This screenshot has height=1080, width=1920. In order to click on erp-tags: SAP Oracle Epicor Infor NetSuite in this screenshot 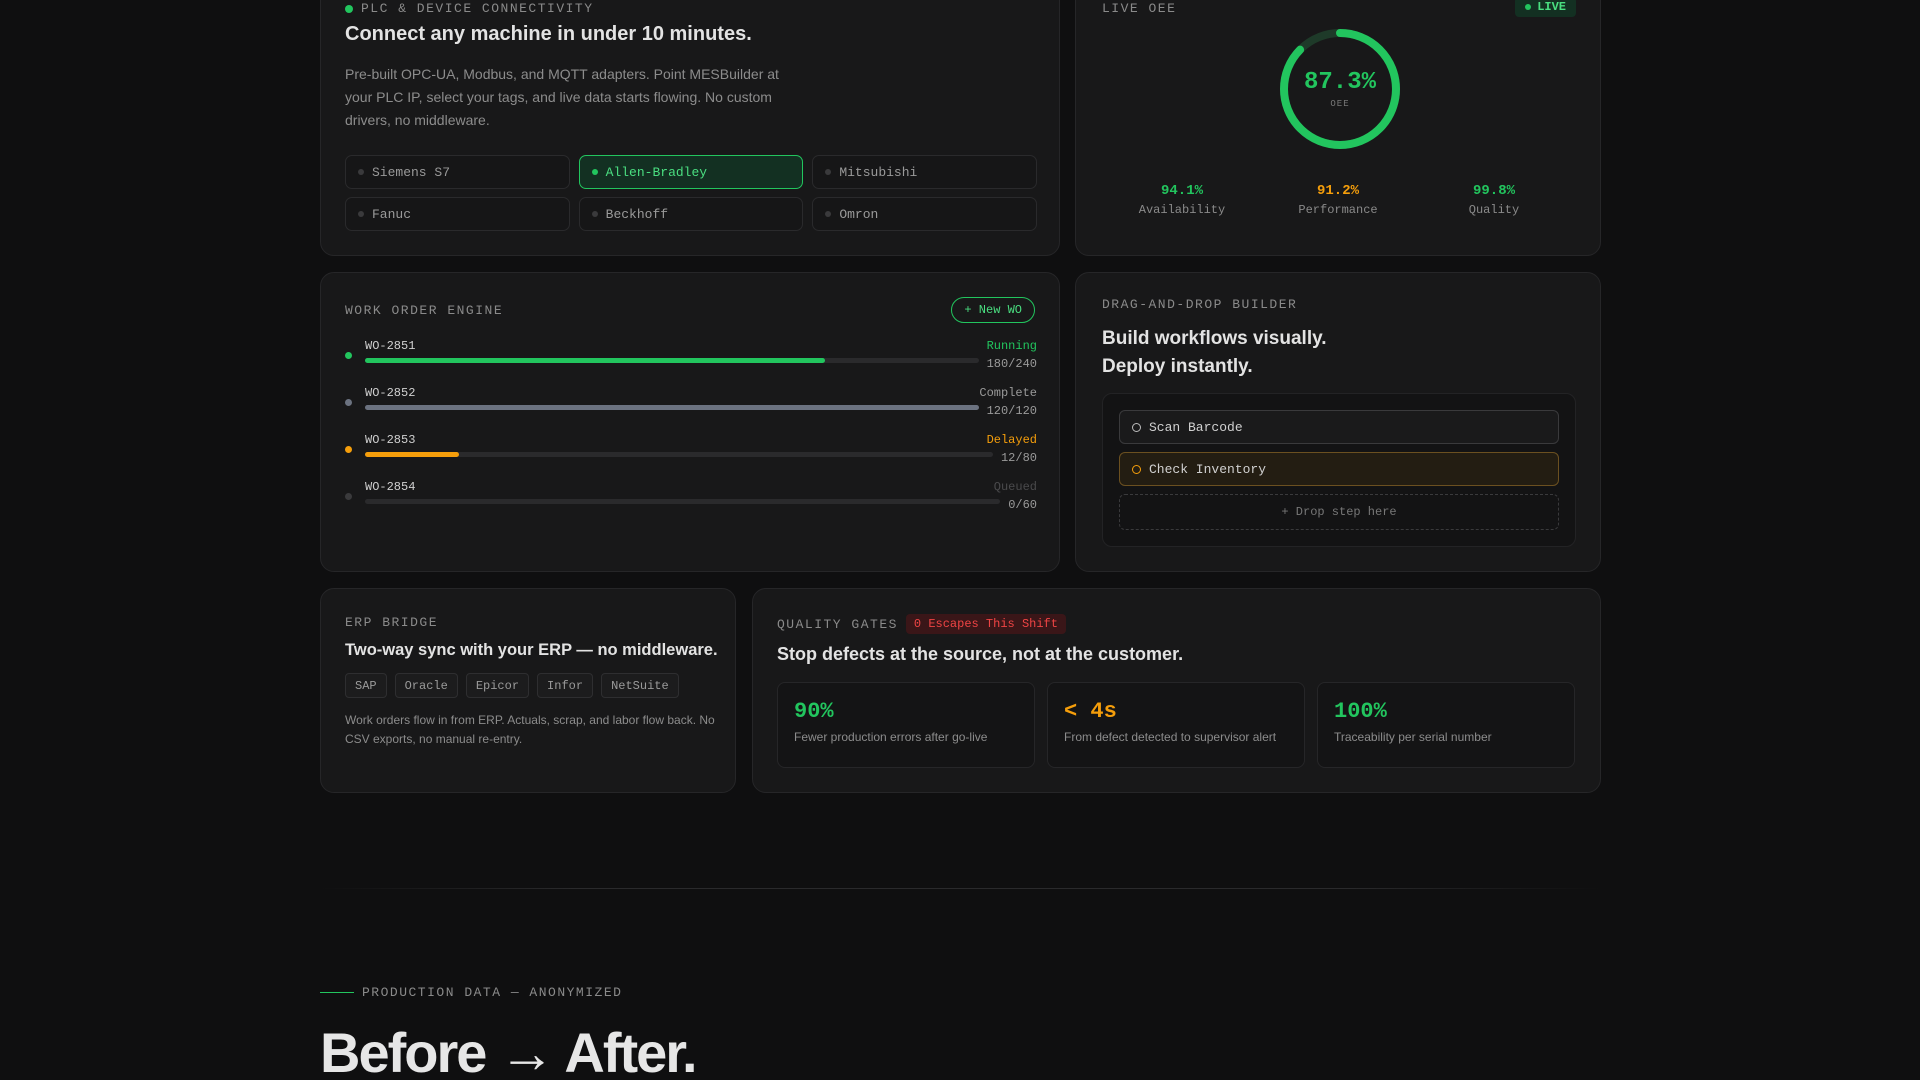, I will do `click(512, 685)`.